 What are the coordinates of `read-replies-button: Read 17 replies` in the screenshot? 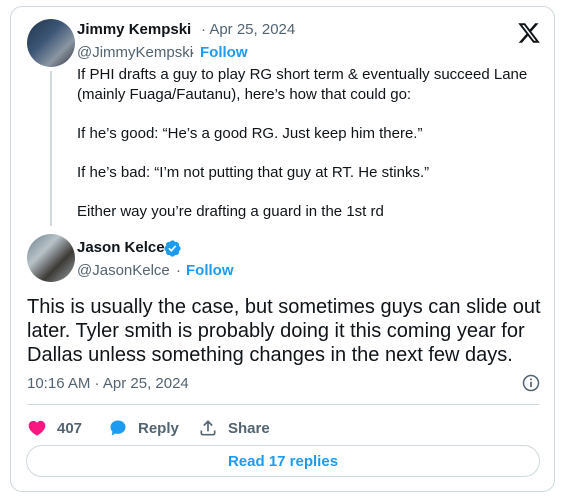 It's located at (283, 461).